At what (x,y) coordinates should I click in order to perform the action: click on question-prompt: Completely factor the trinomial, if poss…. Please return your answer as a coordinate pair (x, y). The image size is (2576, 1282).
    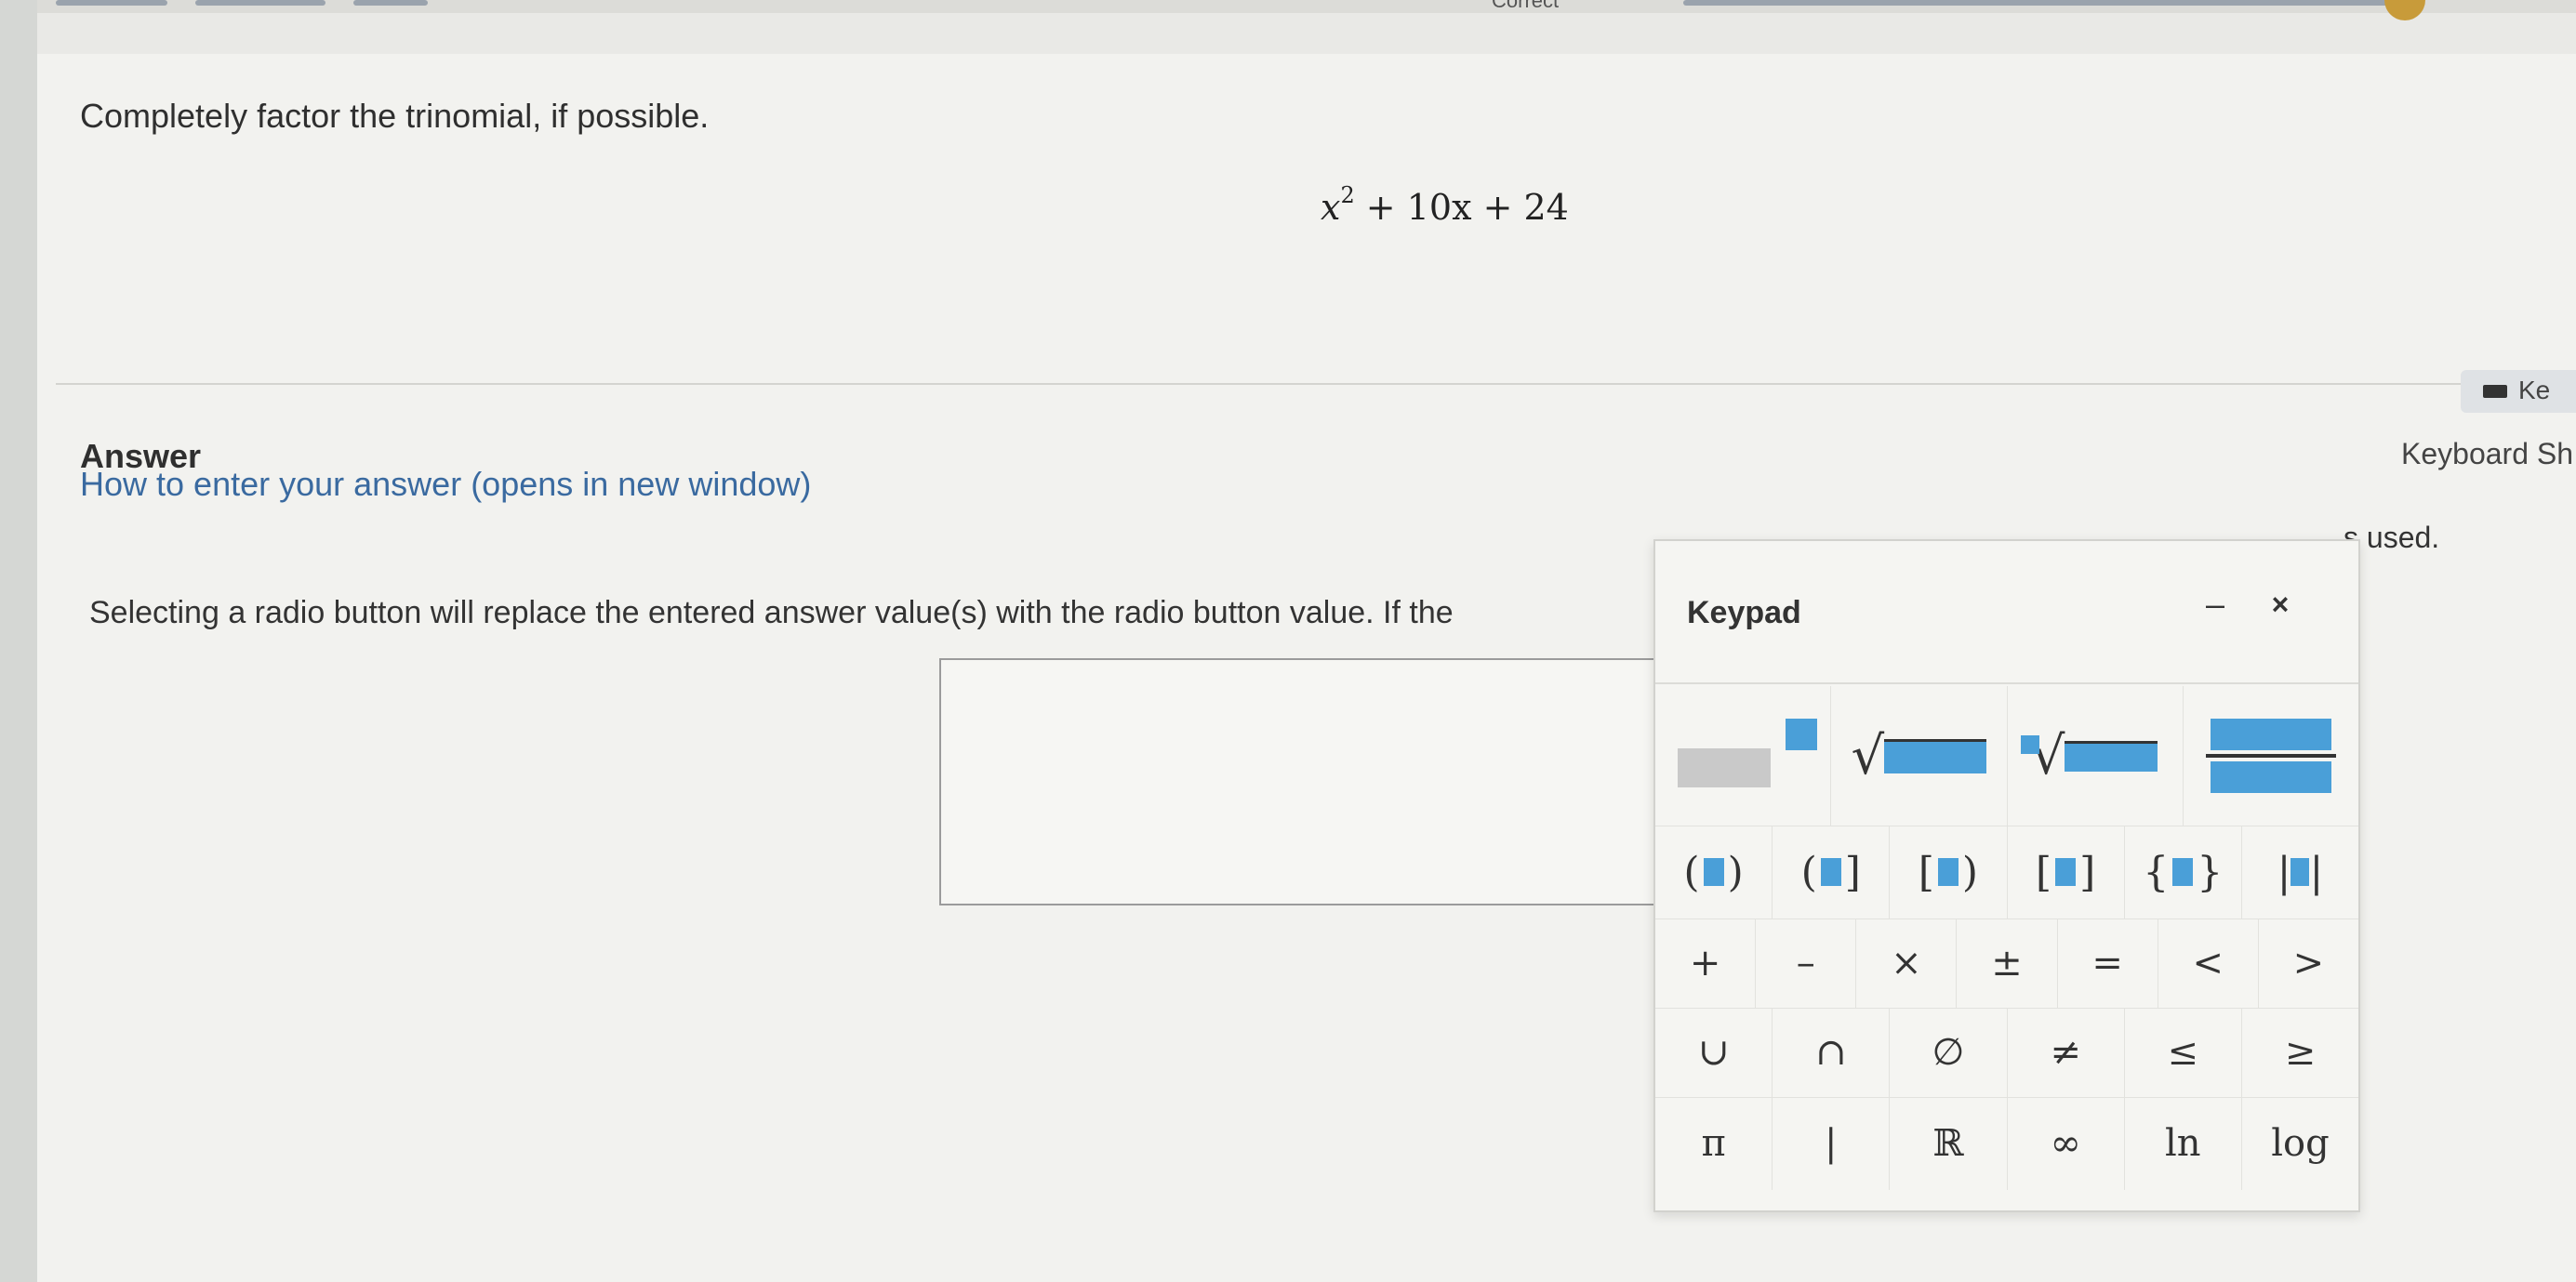
    Looking at the image, I should click on (395, 116).